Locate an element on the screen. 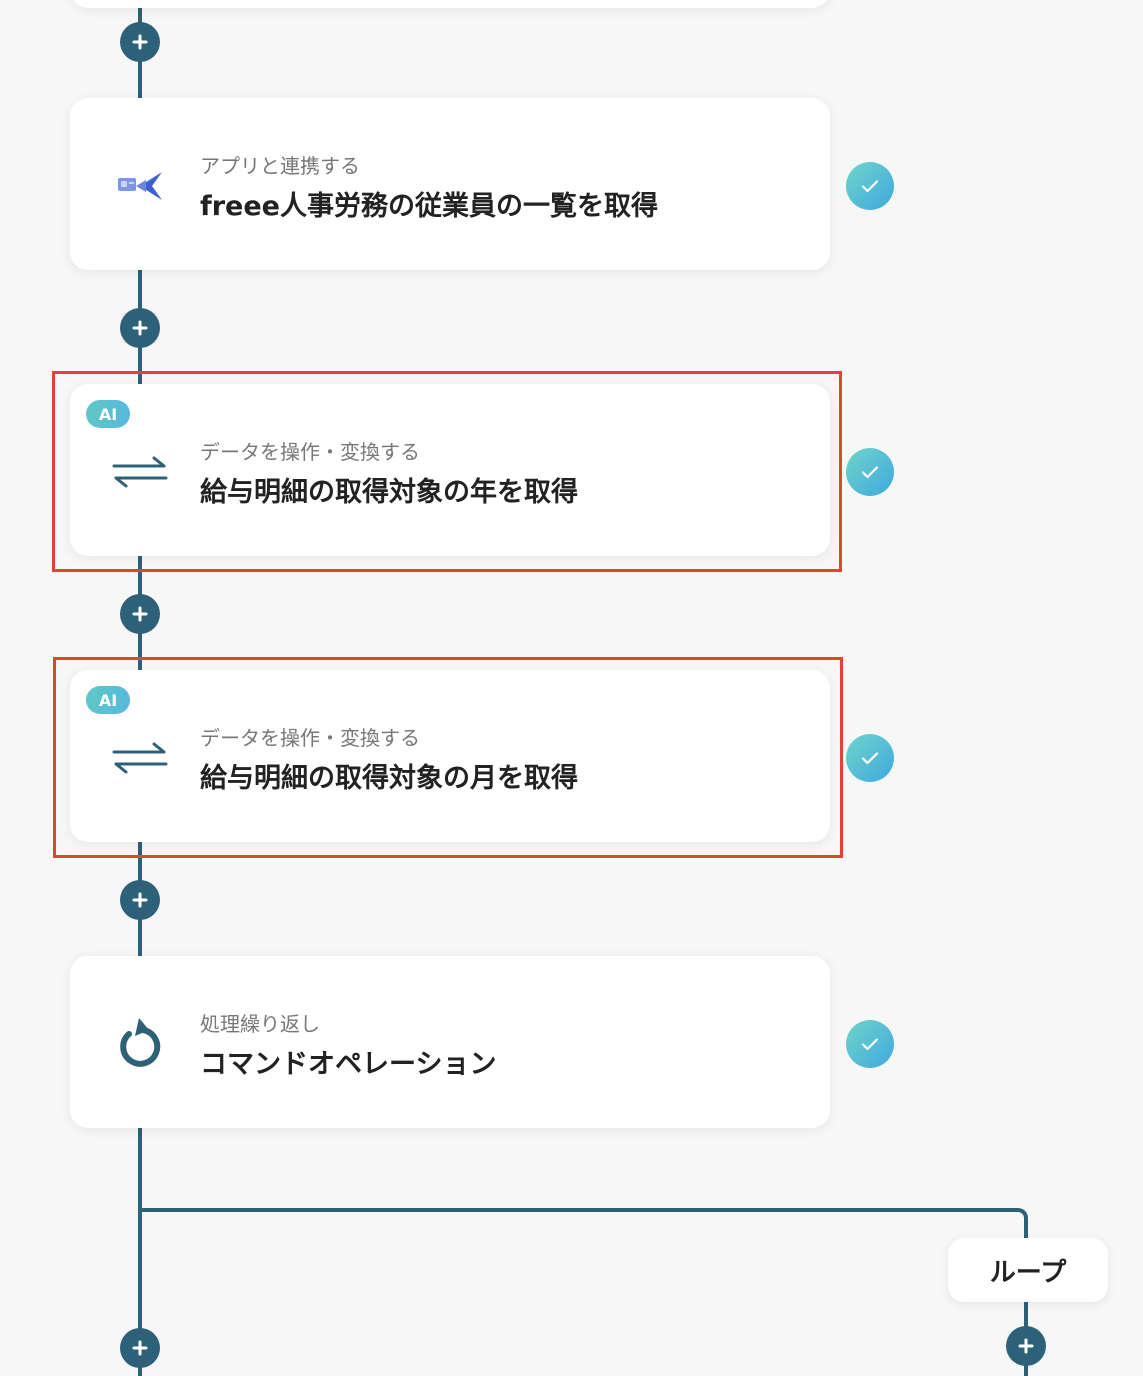 The image size is (1143, 1376). step-card-get-month: AI データを操作・変換する 給与明細の取得対象の月を取得 is located at coordinates (450, 756).